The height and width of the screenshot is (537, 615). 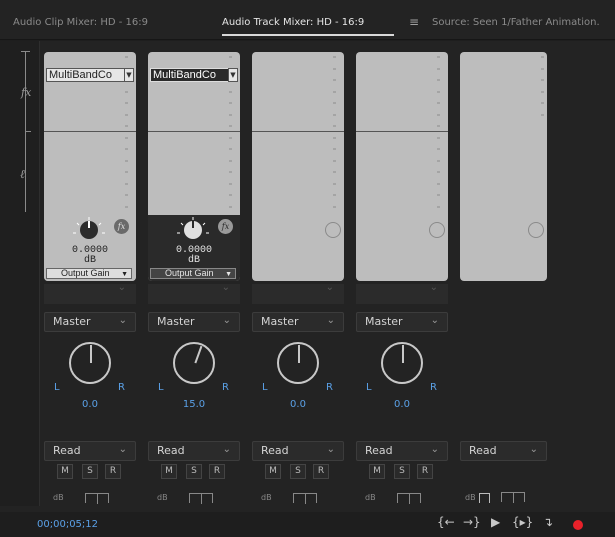 What do you see at coordinates (472, 522) in the screenshot?
I see `go-to-out-icon: →}` at bounding box center [472, 522].